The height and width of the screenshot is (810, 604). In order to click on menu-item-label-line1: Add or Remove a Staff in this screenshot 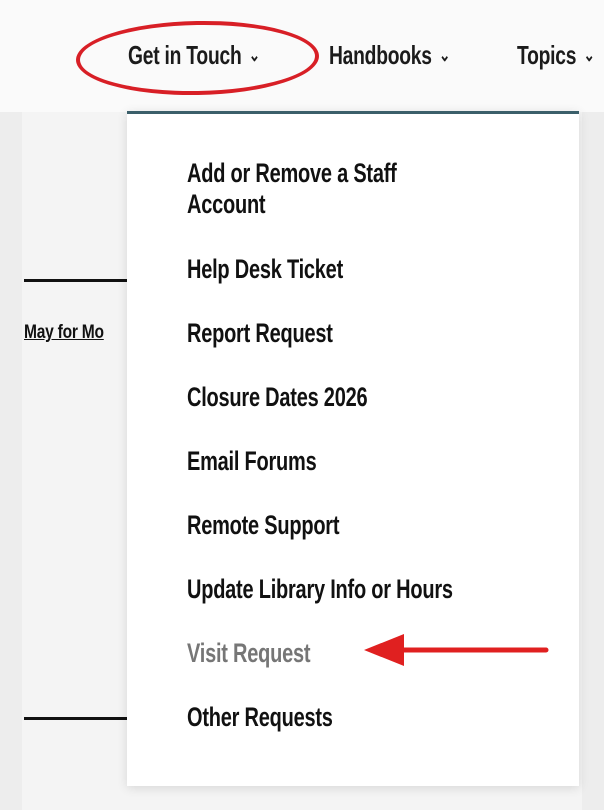, I will do `click(292, 173)`.